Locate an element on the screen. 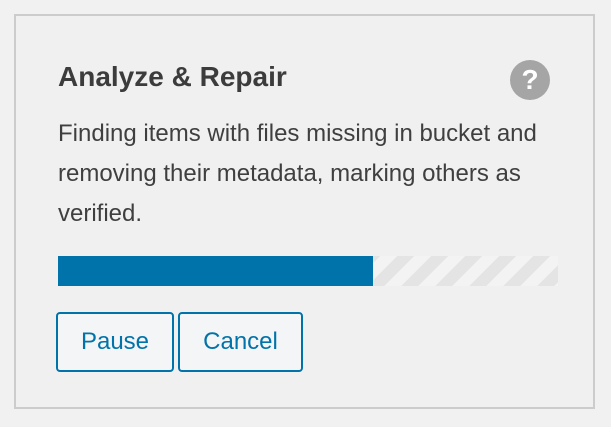 The height and width of the screenshot is (427, 611). progress-bar-fill is located at coordinates (215, 271).